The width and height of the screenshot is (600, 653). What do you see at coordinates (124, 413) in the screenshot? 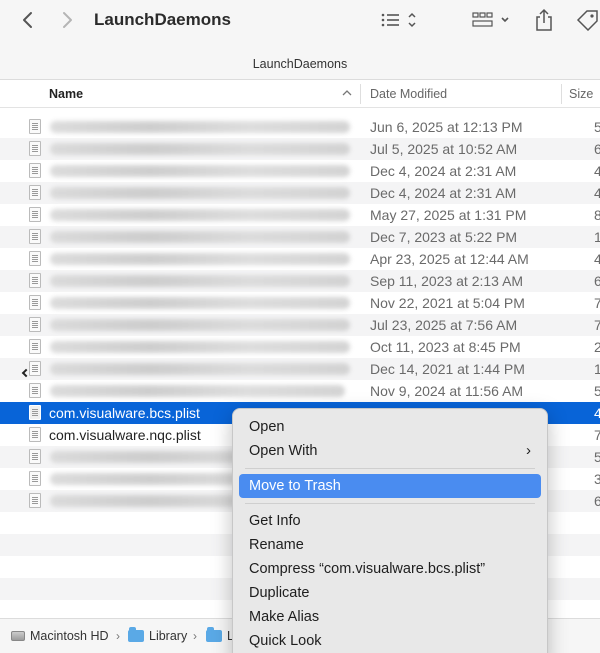
I see `file-name: com.visualware.bcs.plist` at bounding box center [124, 413].